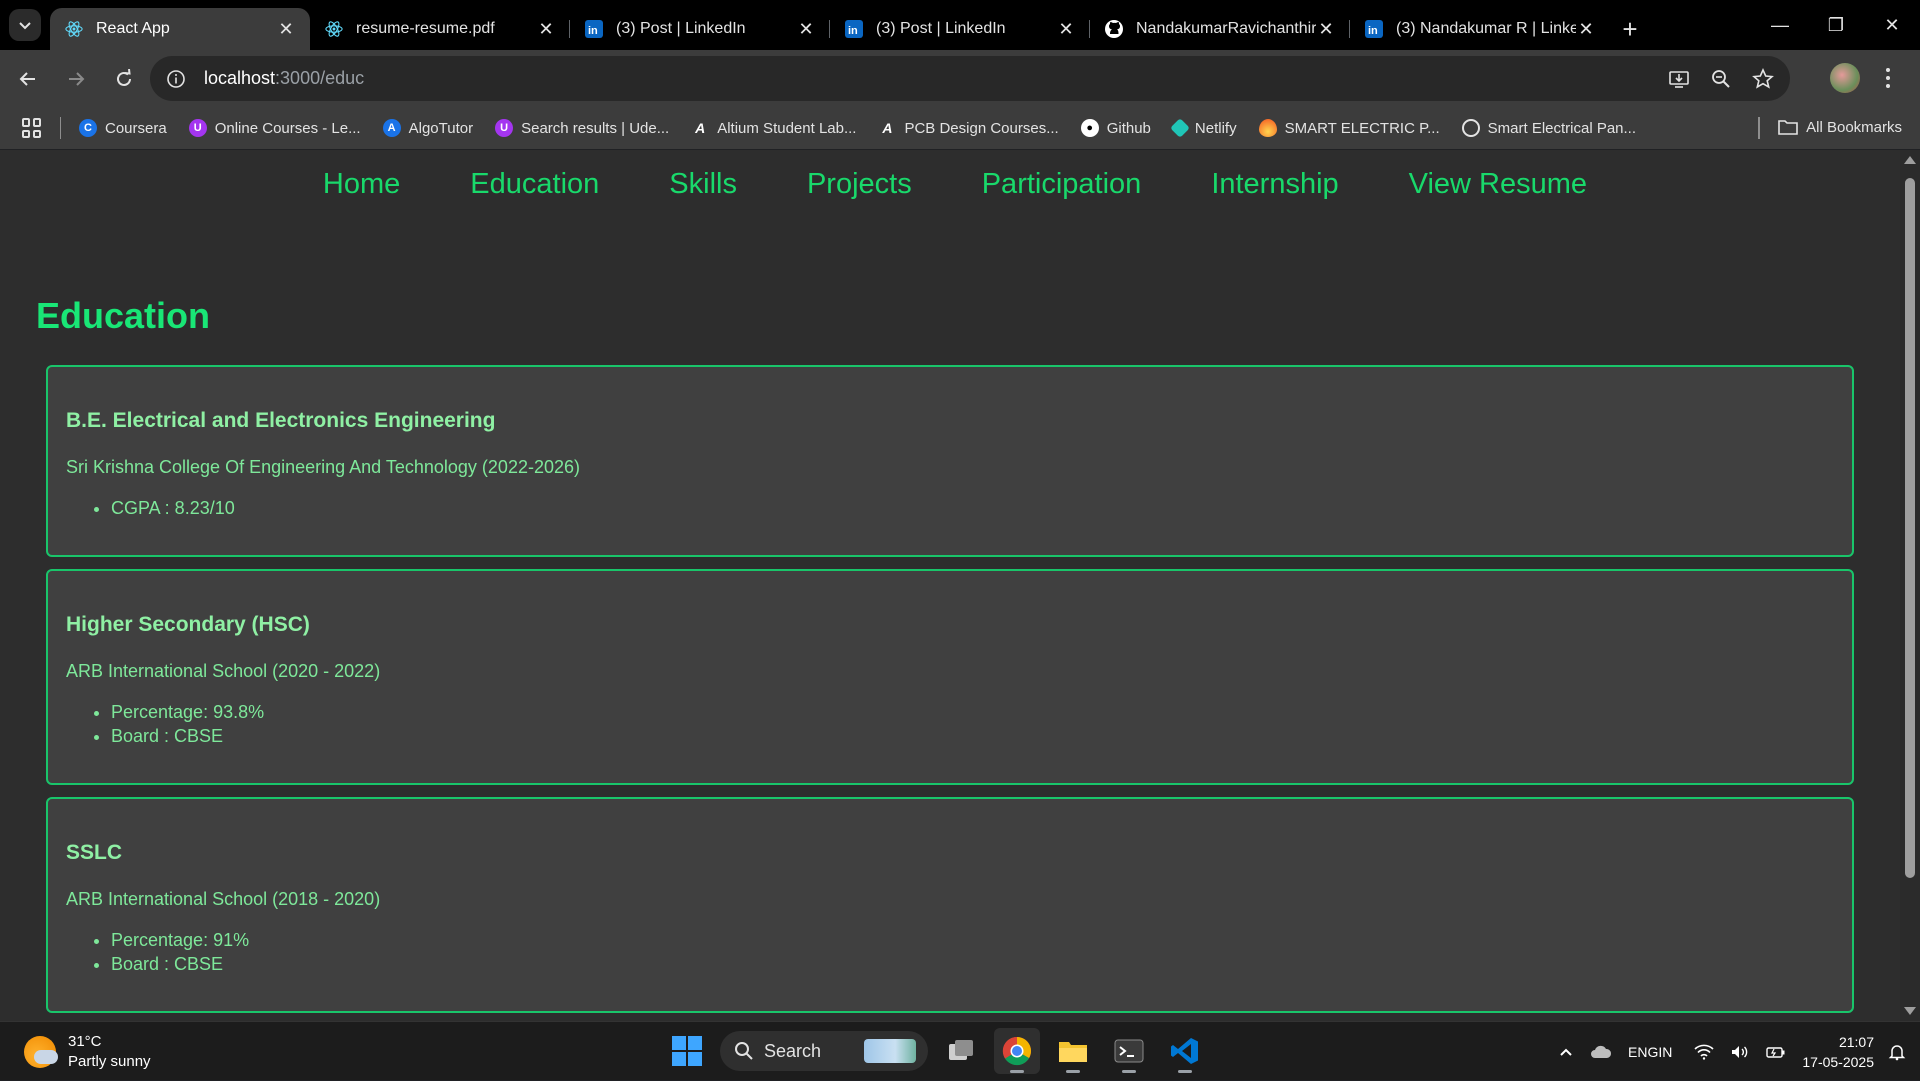  I want to click on language-indicator: ENG IN, so click(1650, 1052).